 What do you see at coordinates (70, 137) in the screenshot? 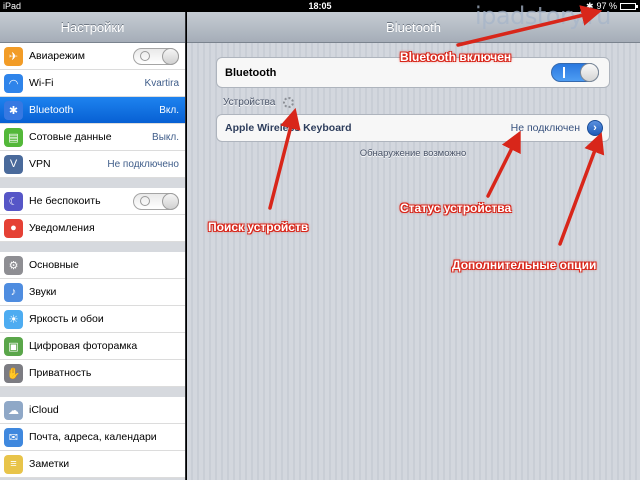
I see `sidebar-item-label: Сотовые данные` at bounding box center [70, 137].